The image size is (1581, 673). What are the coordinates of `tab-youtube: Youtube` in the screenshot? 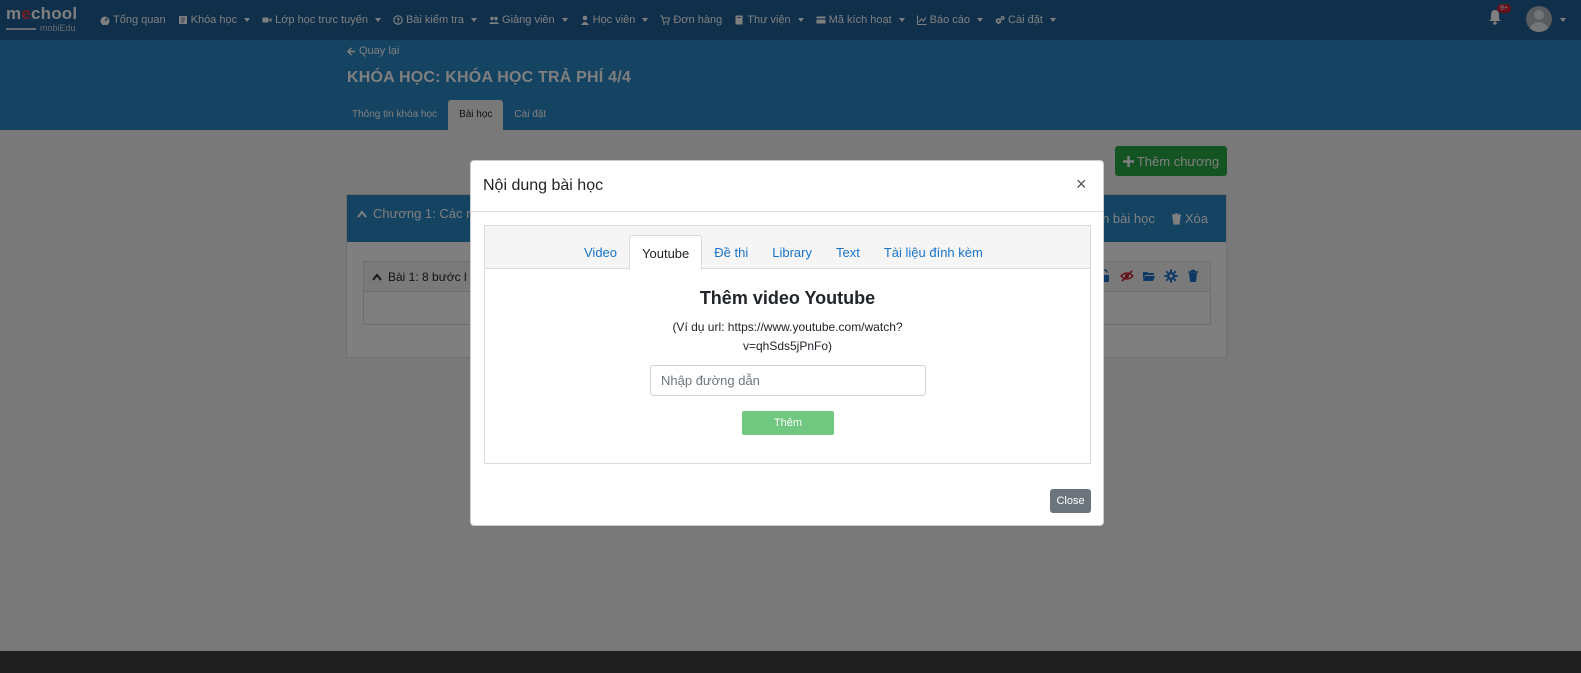 It's located at (666, 252).